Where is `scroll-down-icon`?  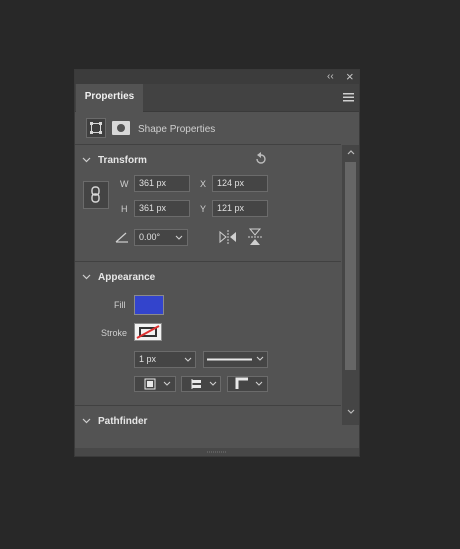 scroll-down-icon is located at coordinates (351, 412).